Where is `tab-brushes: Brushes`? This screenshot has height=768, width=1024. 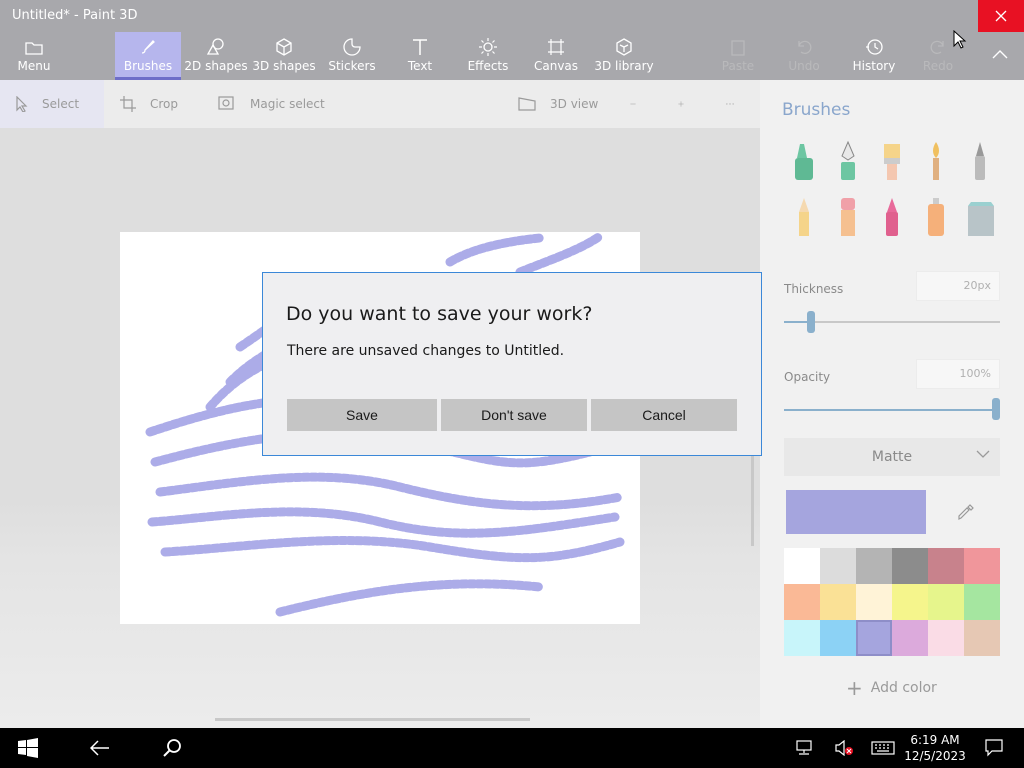
tab-brushes: Brushes is located at coordinates (148, 56).